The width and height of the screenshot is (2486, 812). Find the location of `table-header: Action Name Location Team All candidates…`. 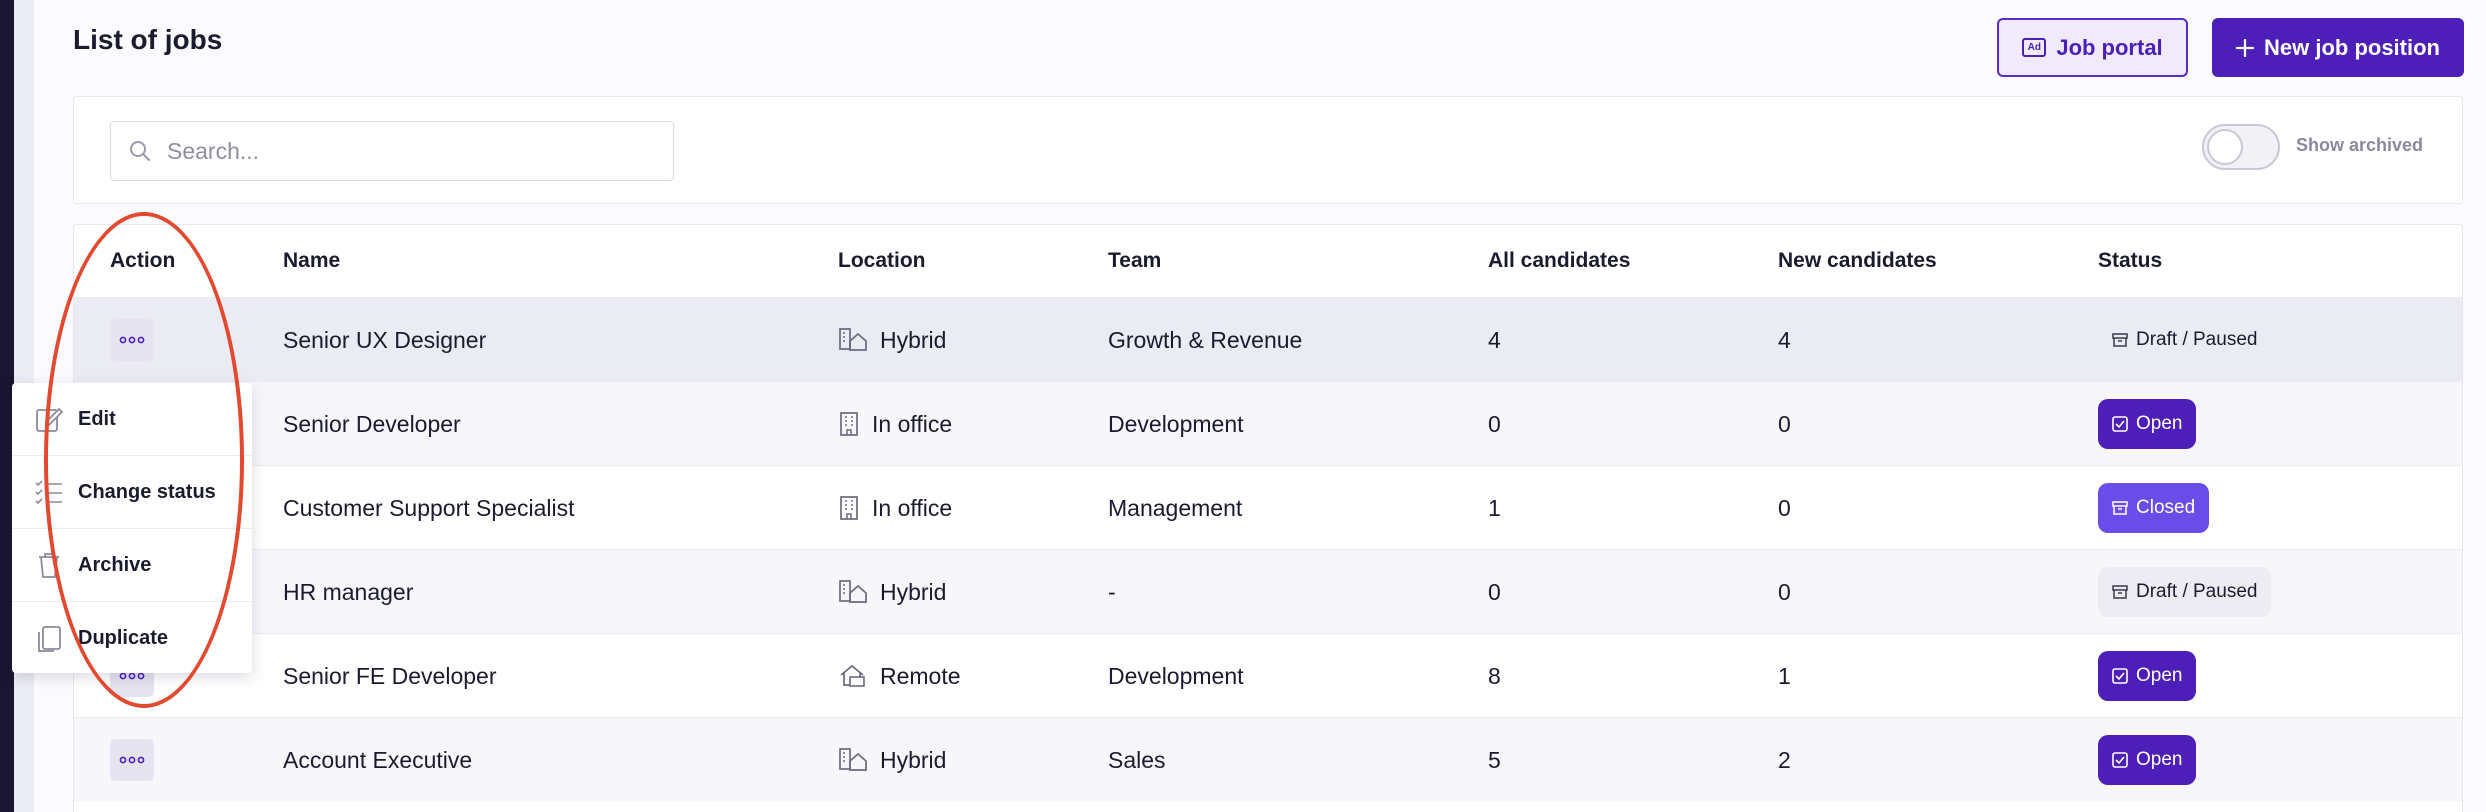

table-header: Action Name Location Team All candidates… is located at coordinates (1268, 261).